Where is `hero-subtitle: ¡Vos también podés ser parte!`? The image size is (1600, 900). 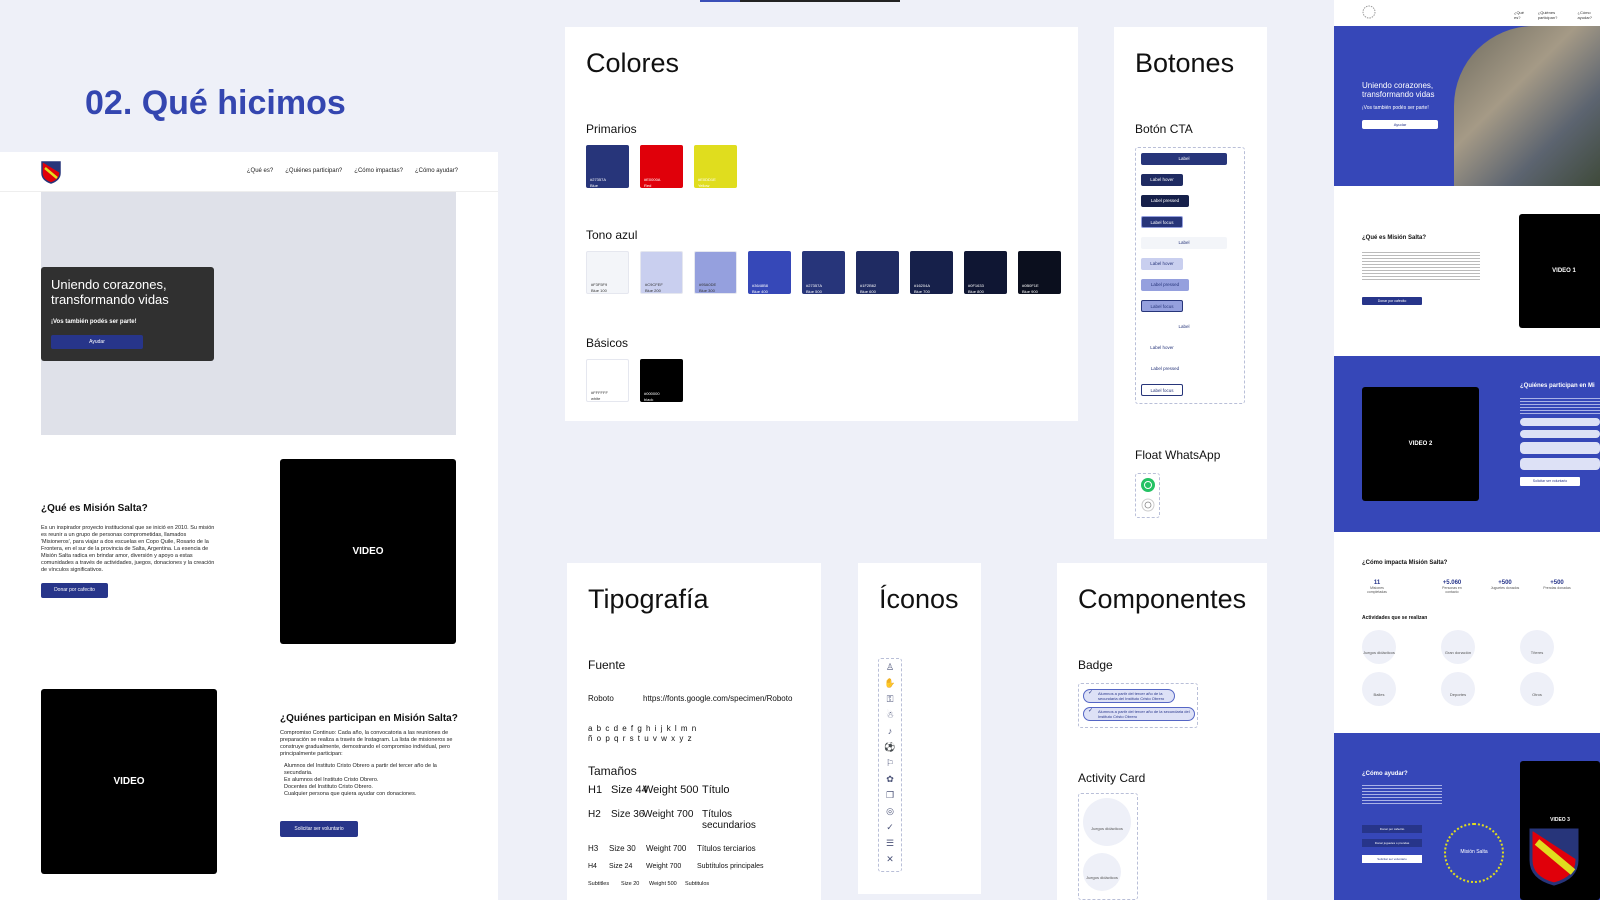
hero-subtitle: ¡Vos también podés ser parte! is located at coordinates (94, 322).